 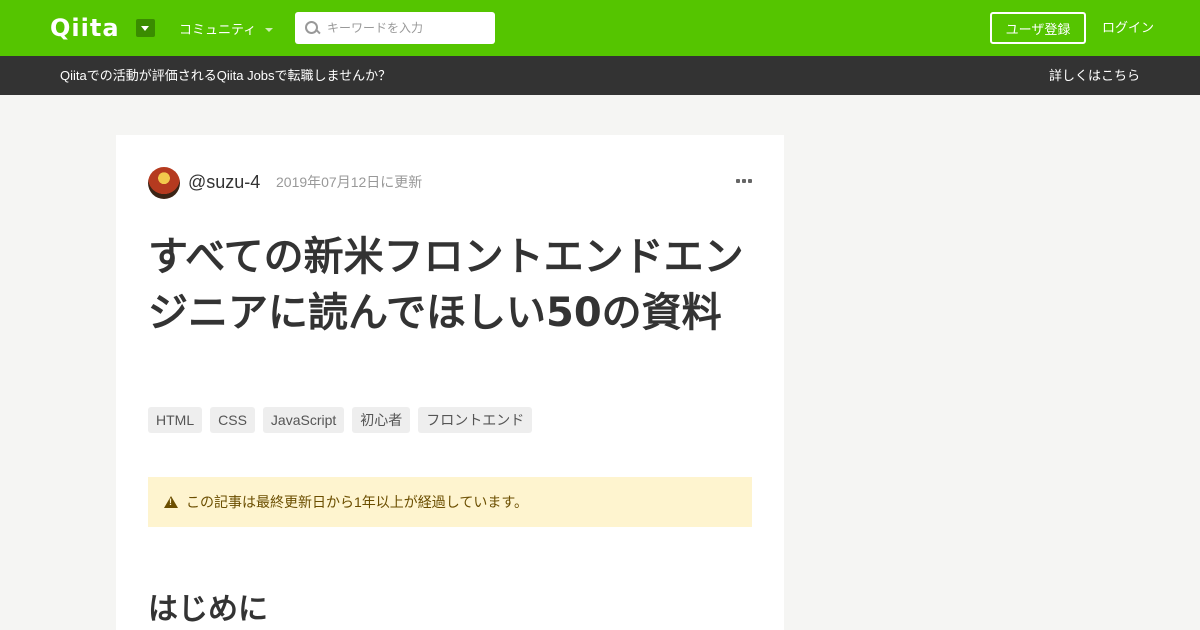 I want to click on global-header: Qiita コミュニティ ユーザ登録 ログイン, so click(x=600, y=28).